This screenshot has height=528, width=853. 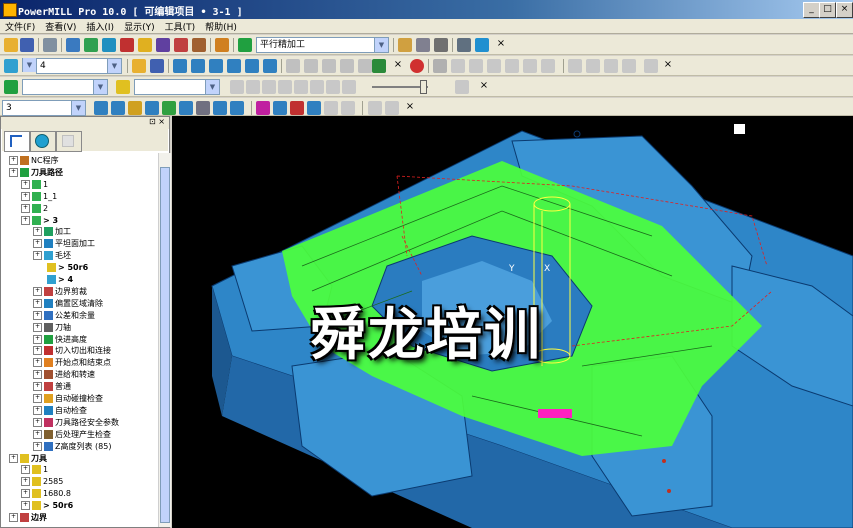 What do you see at coordinates (270, 66) in the screenshot?
I see `edit-icon` at bounding box center [270, 66].